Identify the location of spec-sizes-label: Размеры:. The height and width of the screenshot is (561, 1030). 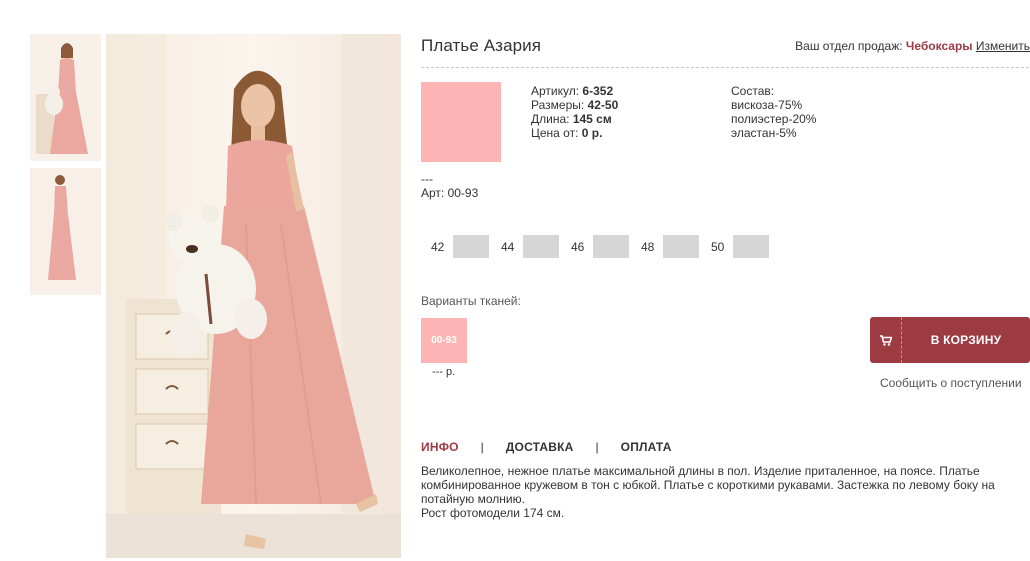
(558, 105).